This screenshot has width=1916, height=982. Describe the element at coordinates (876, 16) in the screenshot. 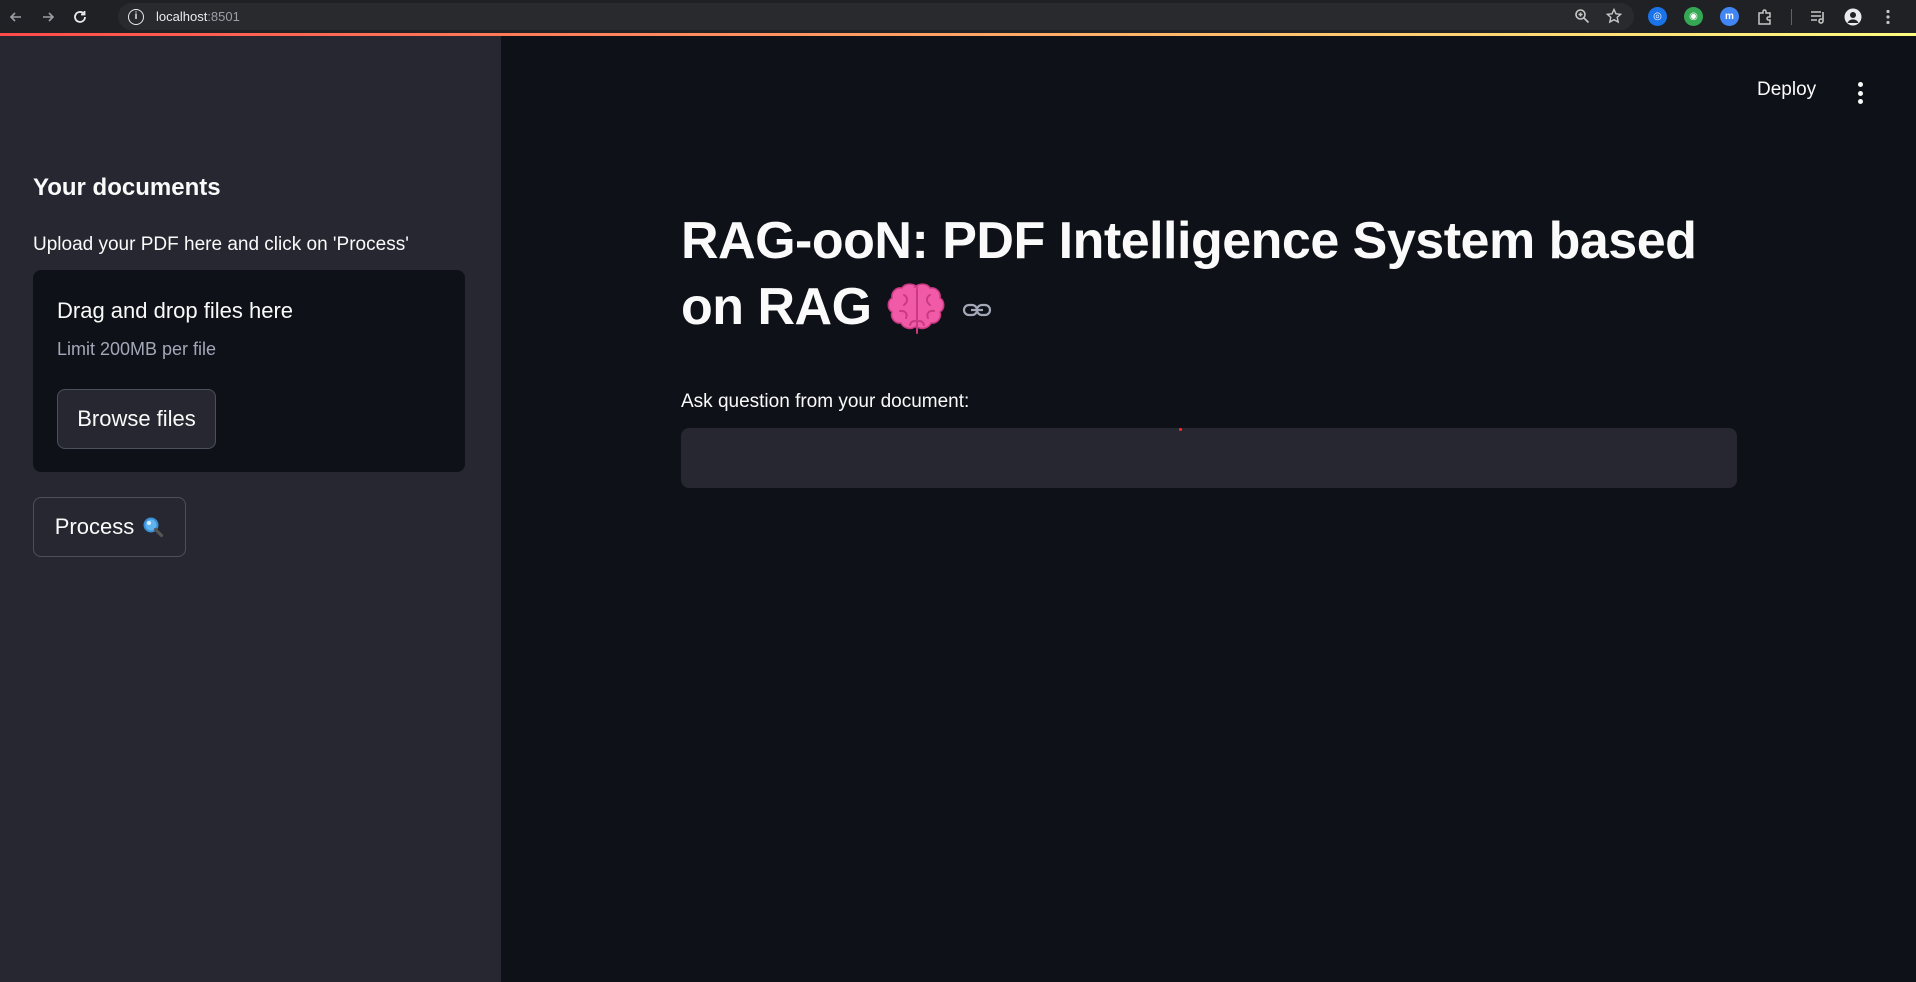

I see `address-bar: i localhost:8501` at that location.